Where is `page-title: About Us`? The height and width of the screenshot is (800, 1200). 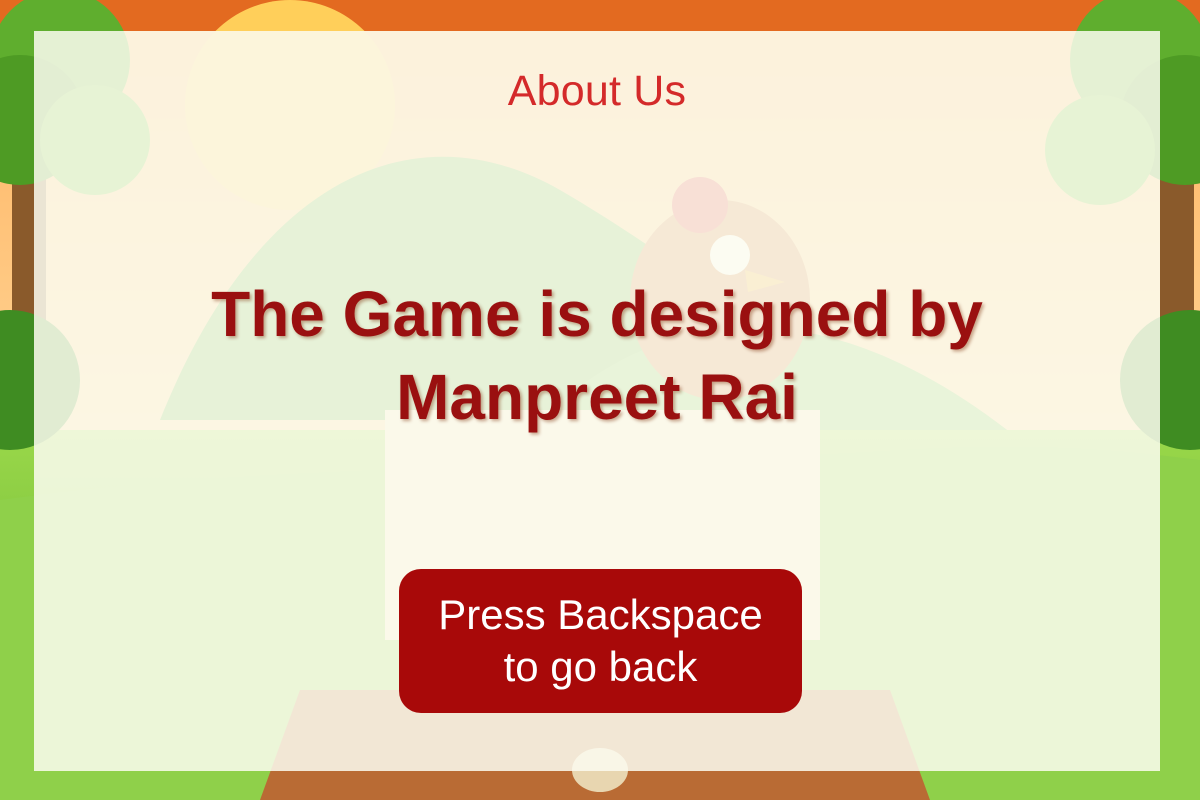
page-title: About Us is located at coordinates (597, 91).